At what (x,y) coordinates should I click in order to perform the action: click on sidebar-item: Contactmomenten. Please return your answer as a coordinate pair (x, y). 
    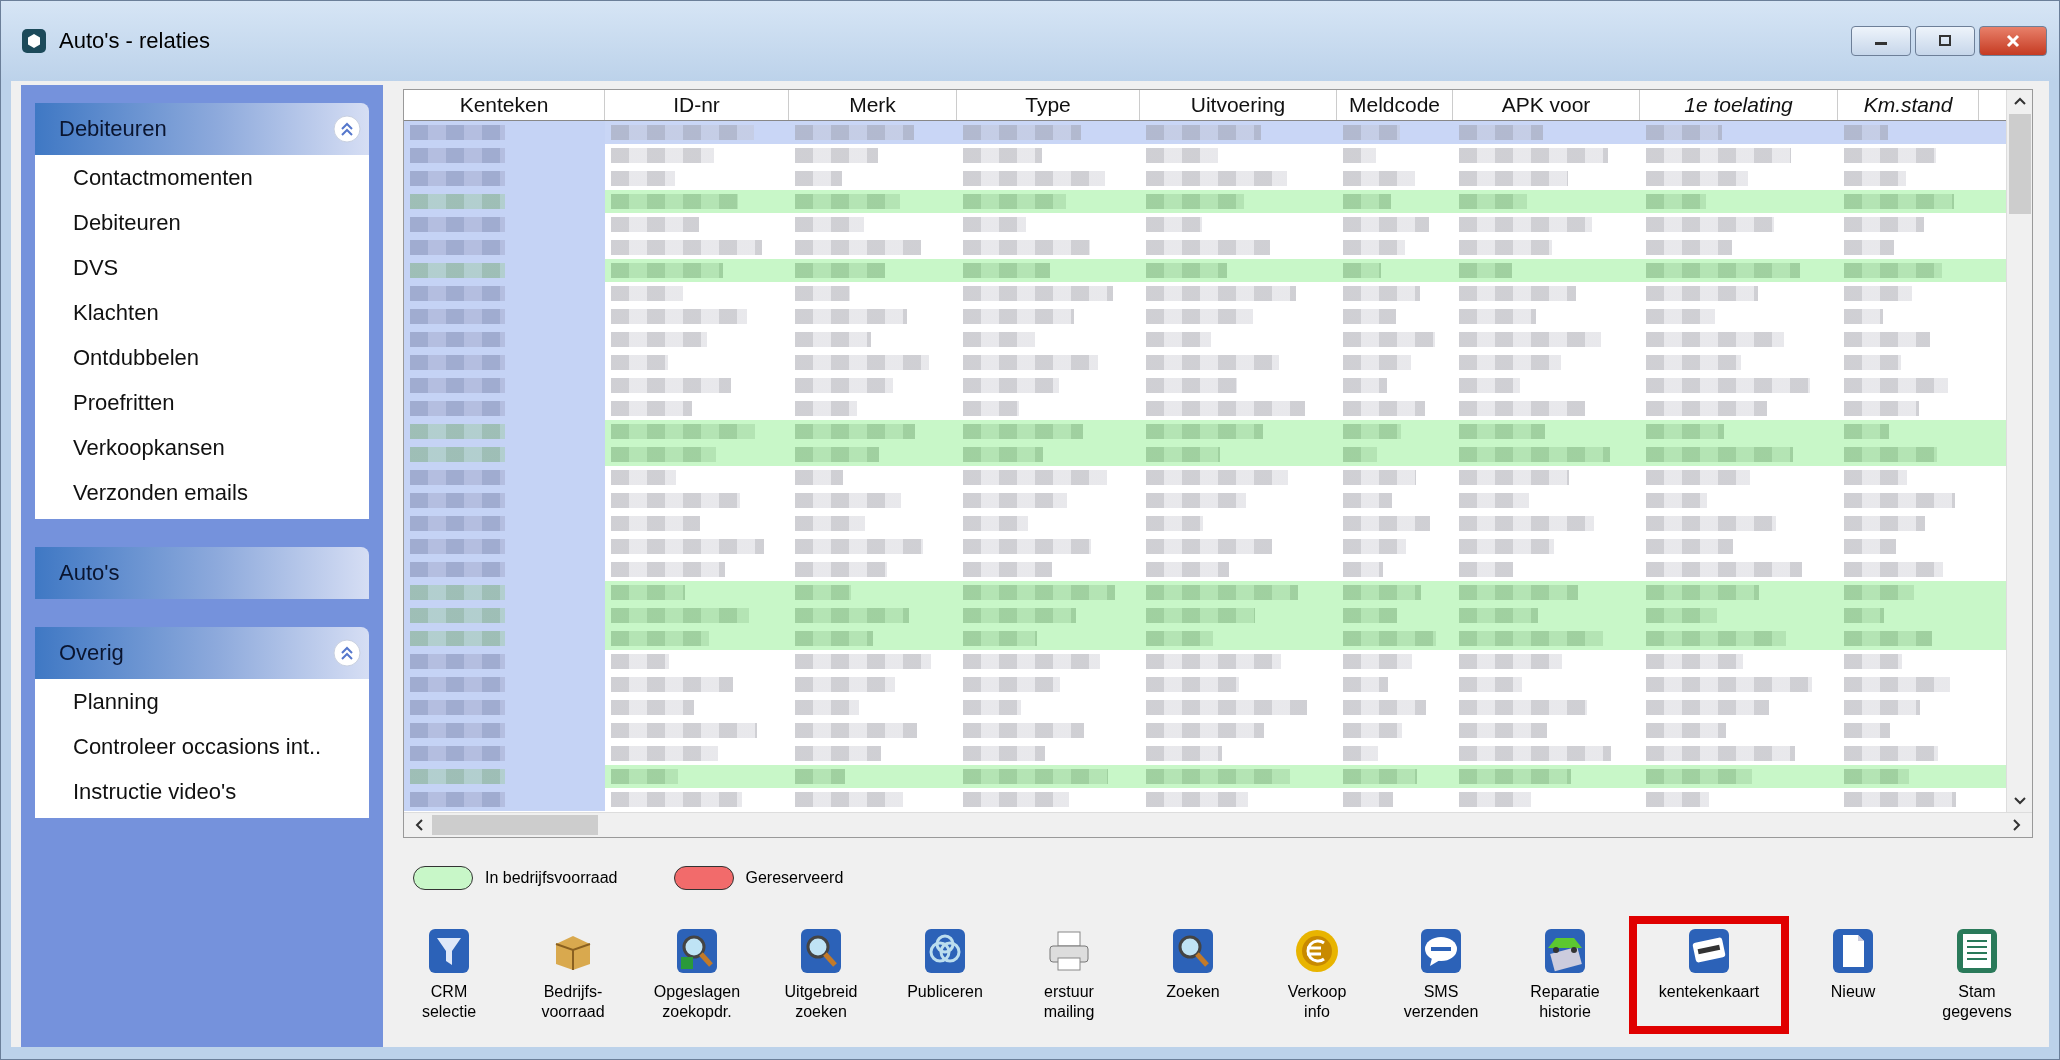
    Looking at the image, I should click on (202, 177).